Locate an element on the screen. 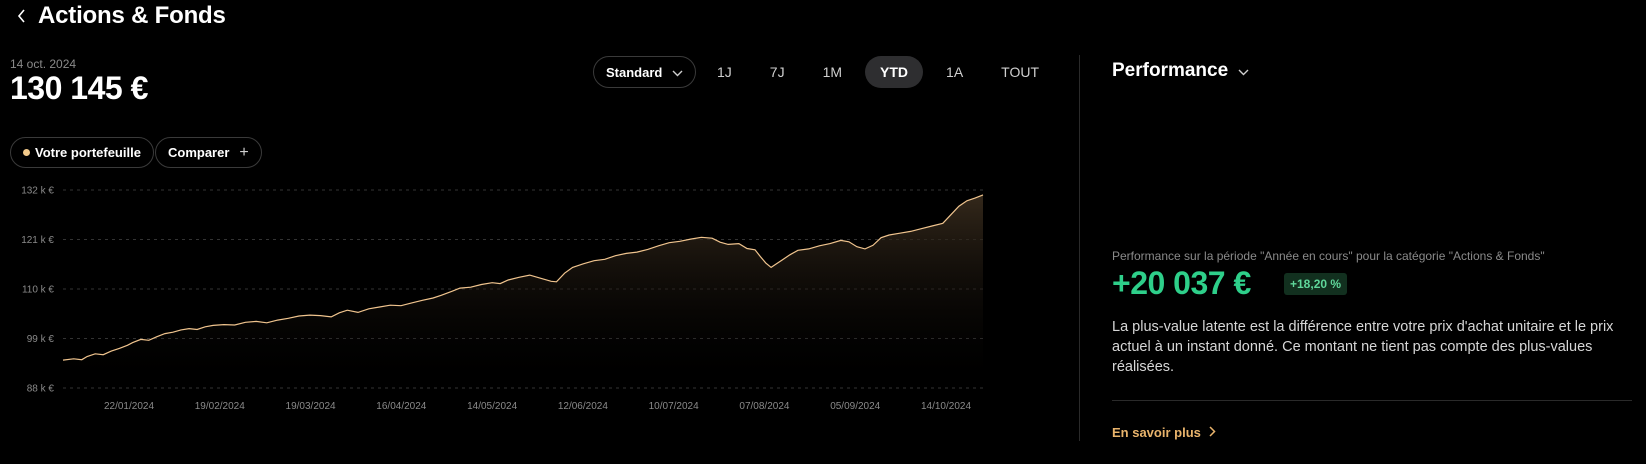  learn-more-link: En savoir plus is located at coordinates (1164, 432).